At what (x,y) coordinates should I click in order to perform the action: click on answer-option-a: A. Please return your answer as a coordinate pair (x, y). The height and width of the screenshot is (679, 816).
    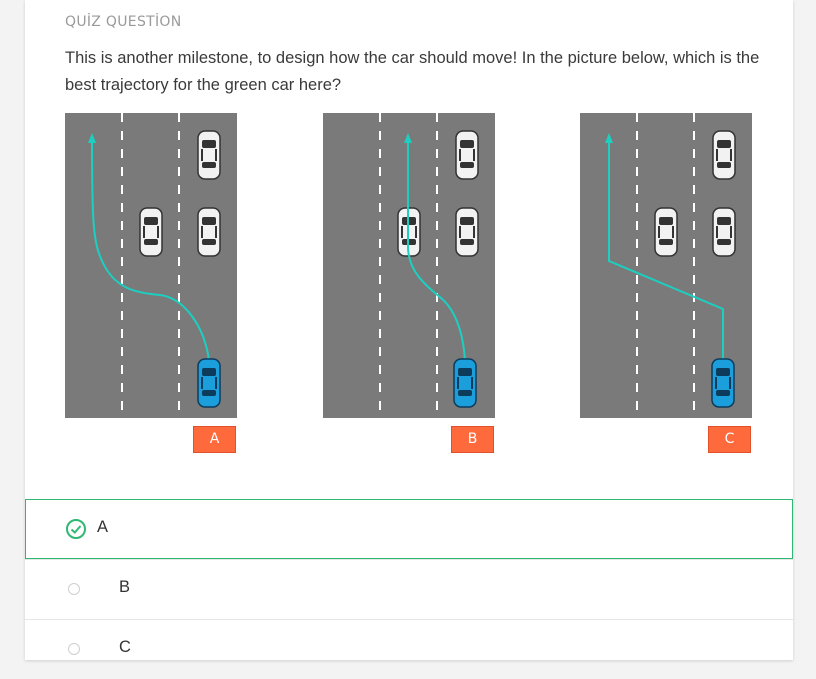
    Looking at the image, I should click on (409, 529).